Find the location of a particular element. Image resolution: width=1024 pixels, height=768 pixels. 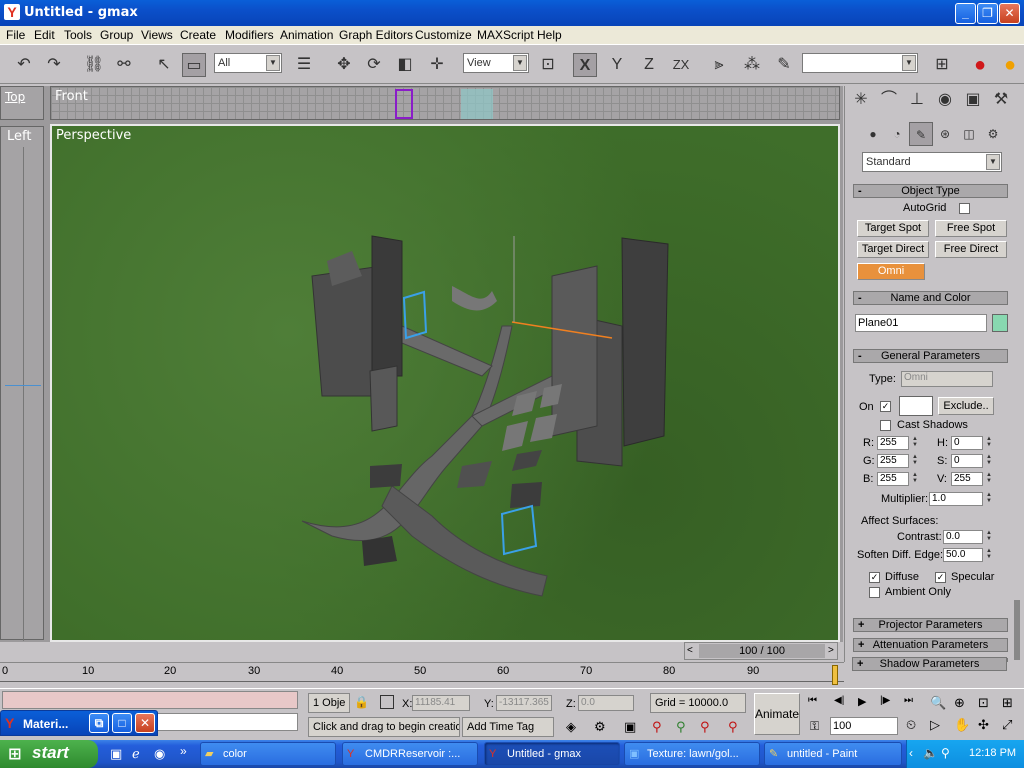

tray-expand-icon: ‹ is located at coordinates (911, 753).